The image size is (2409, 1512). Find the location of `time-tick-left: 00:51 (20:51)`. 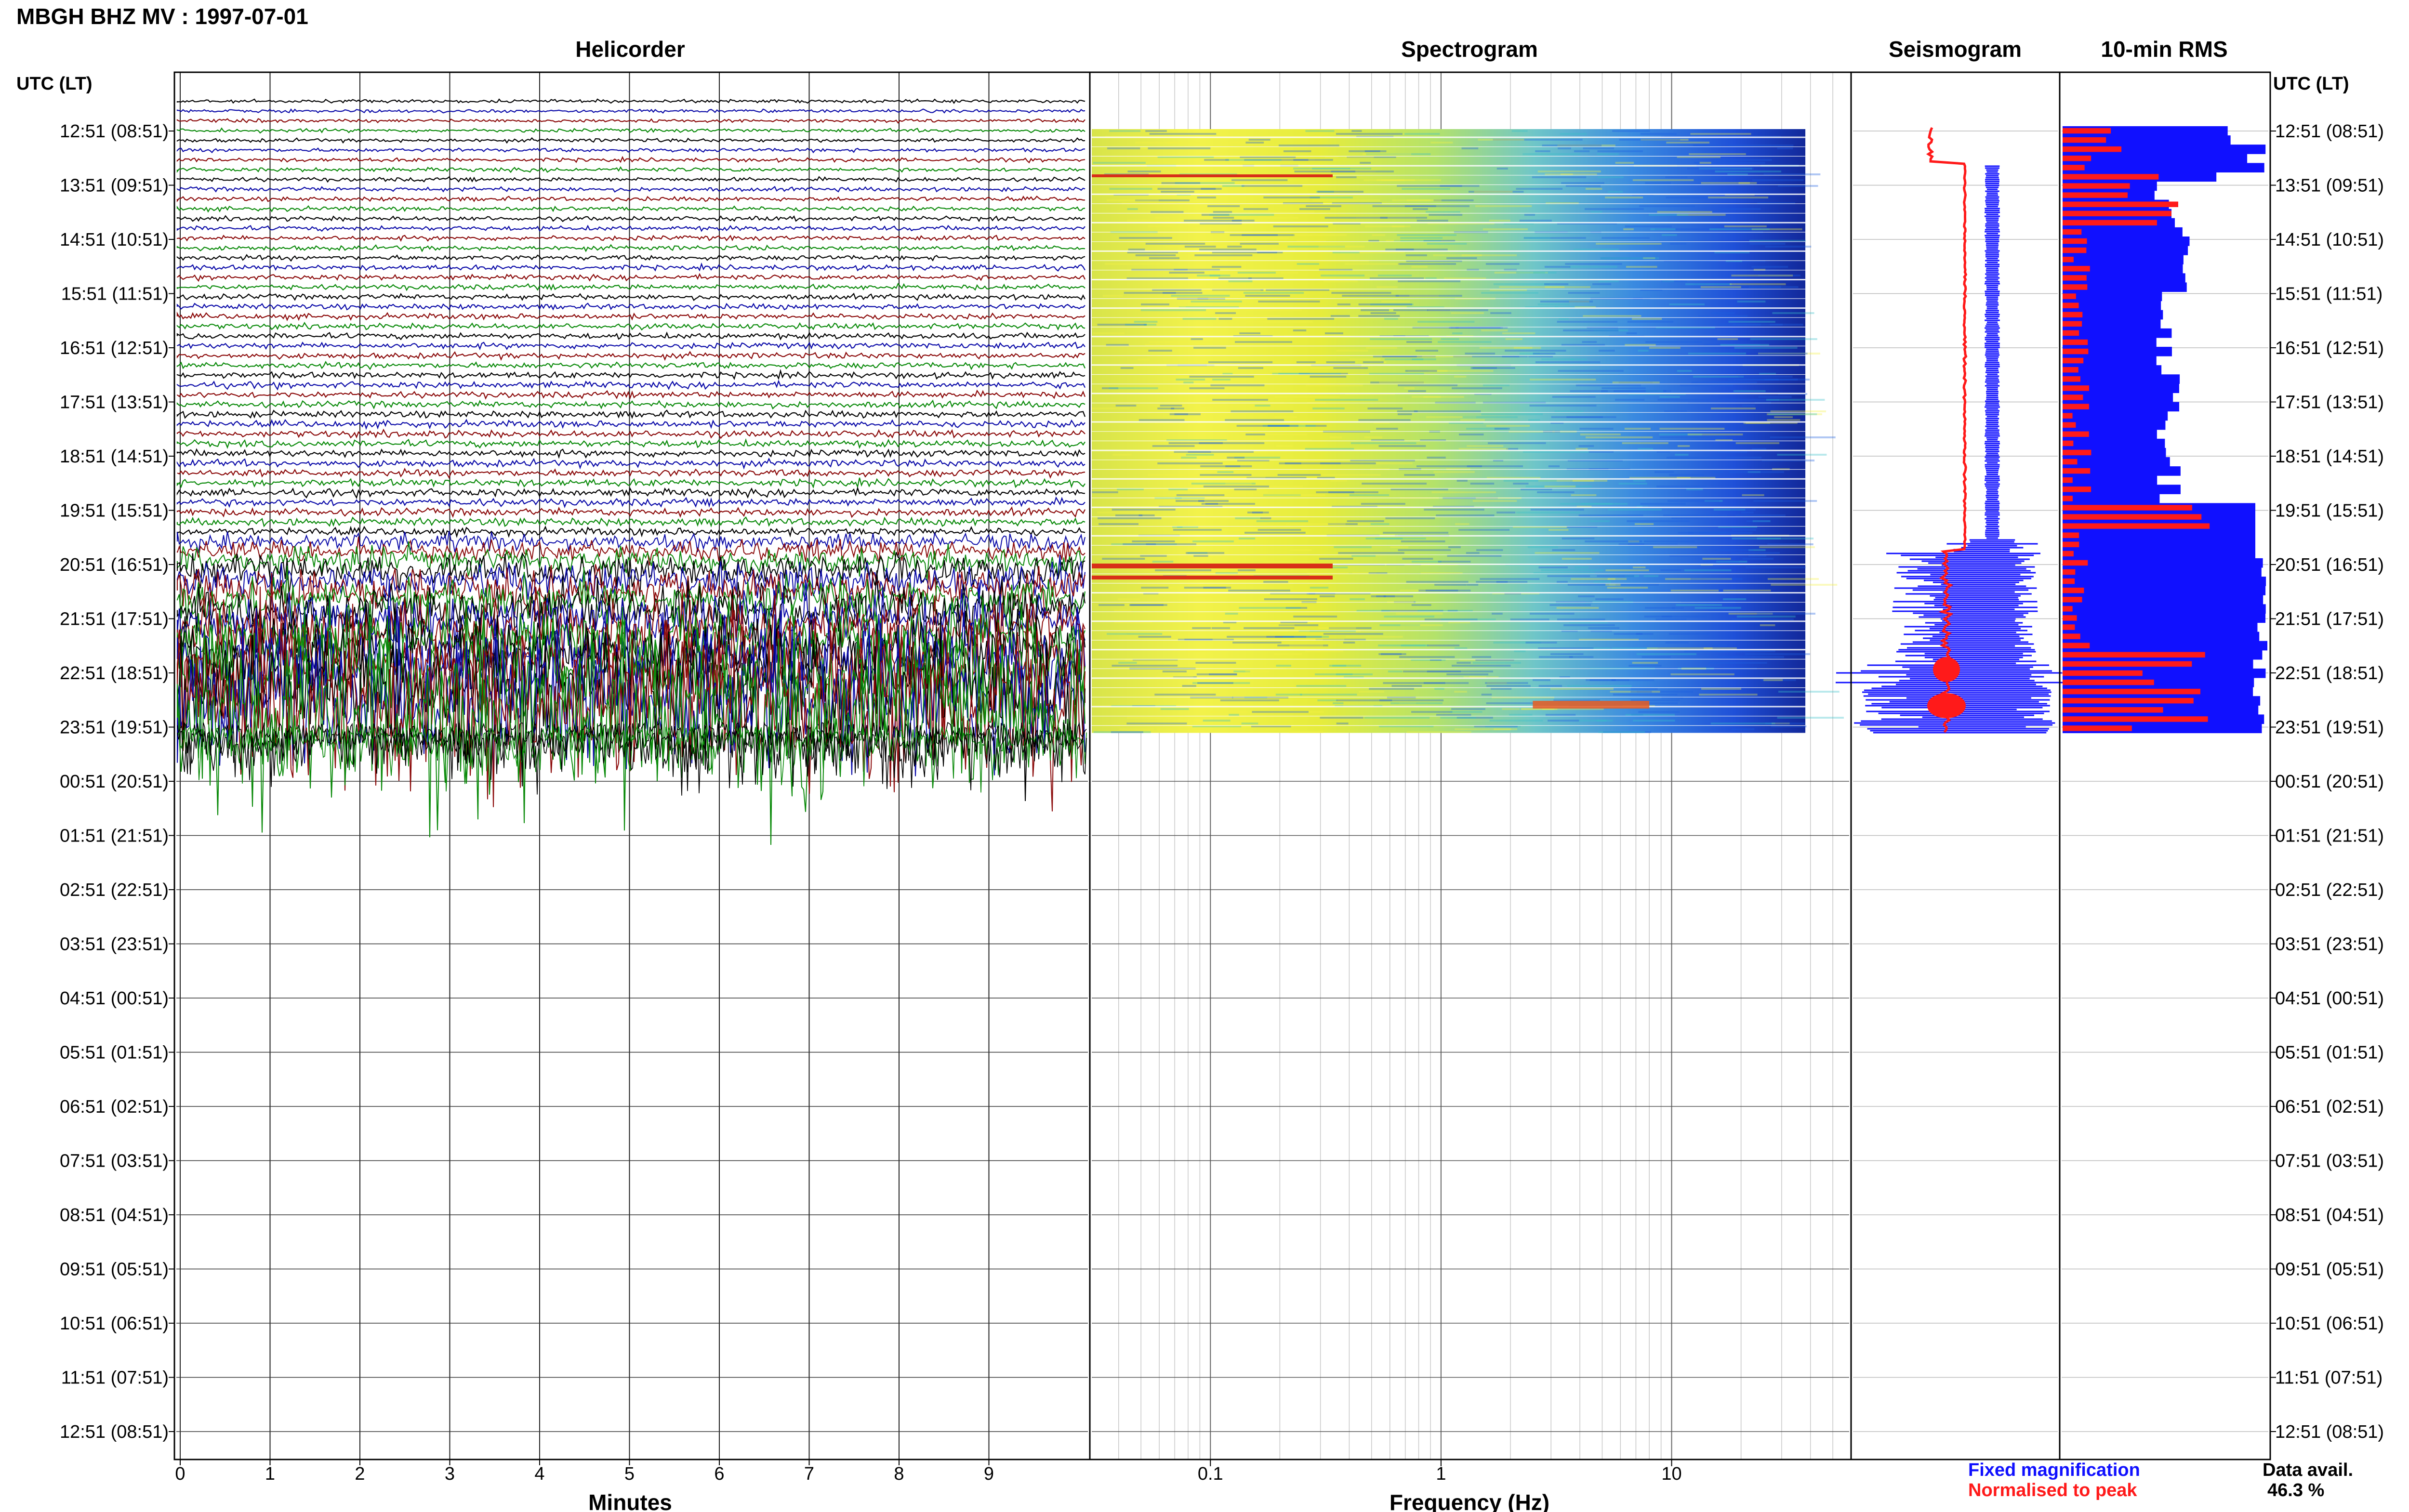

time-tick-left: 00:51 (20:51) is located at coordinates (114, 782).